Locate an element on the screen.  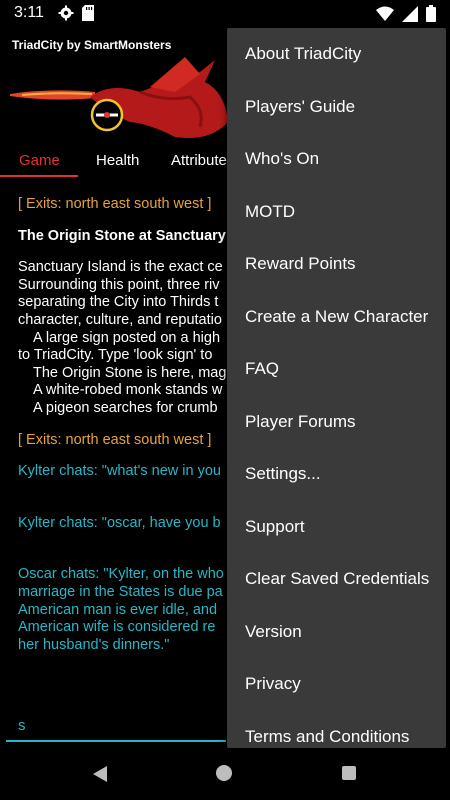
app-title: TriadCity by SmartMonsters is located at coordinates (92, 45).